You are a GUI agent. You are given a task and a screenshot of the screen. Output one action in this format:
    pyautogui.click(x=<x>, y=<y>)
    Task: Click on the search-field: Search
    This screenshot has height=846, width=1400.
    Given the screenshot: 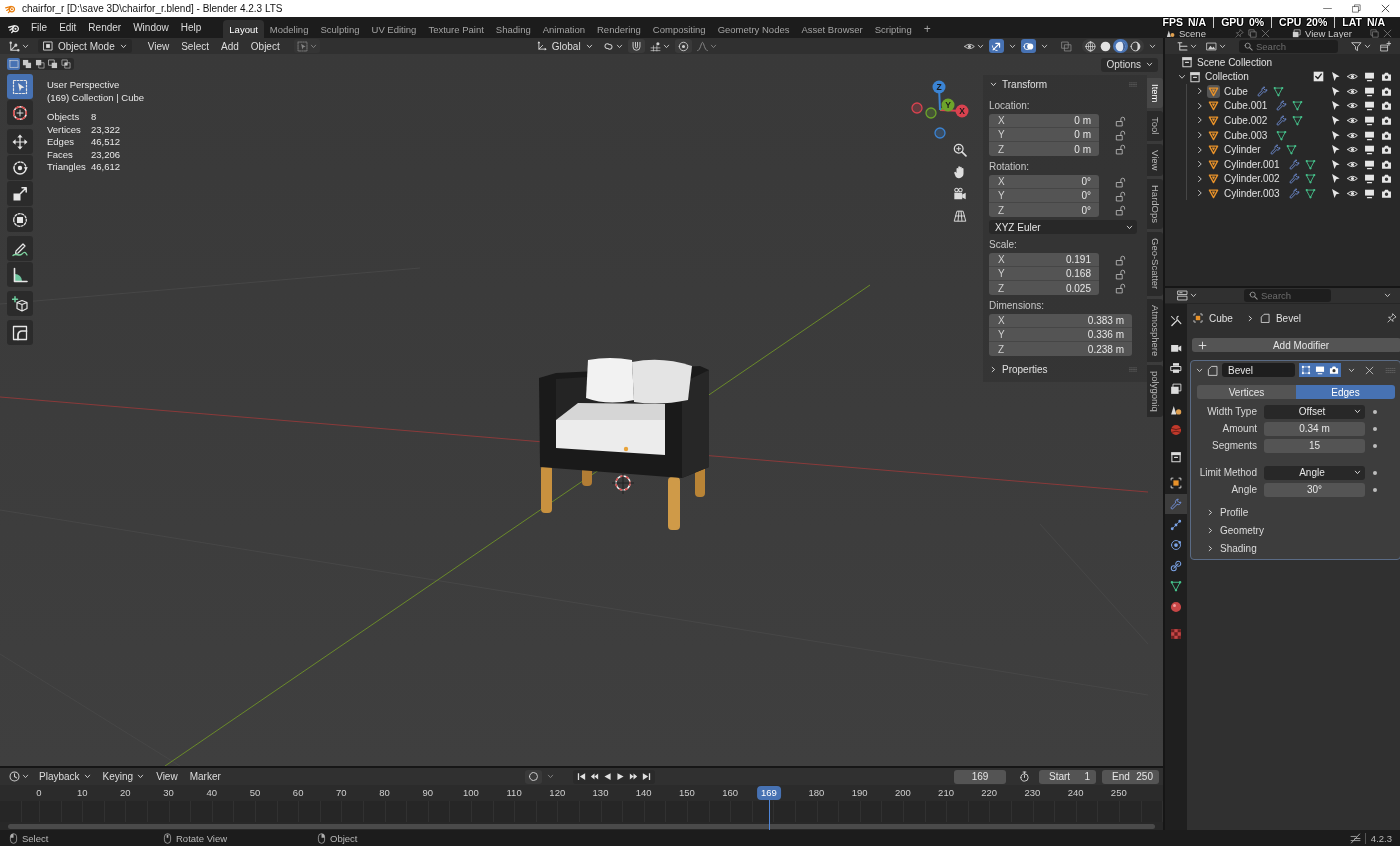 What is the action you would take?
    pyautogui.click(x=1288, y=46)
    